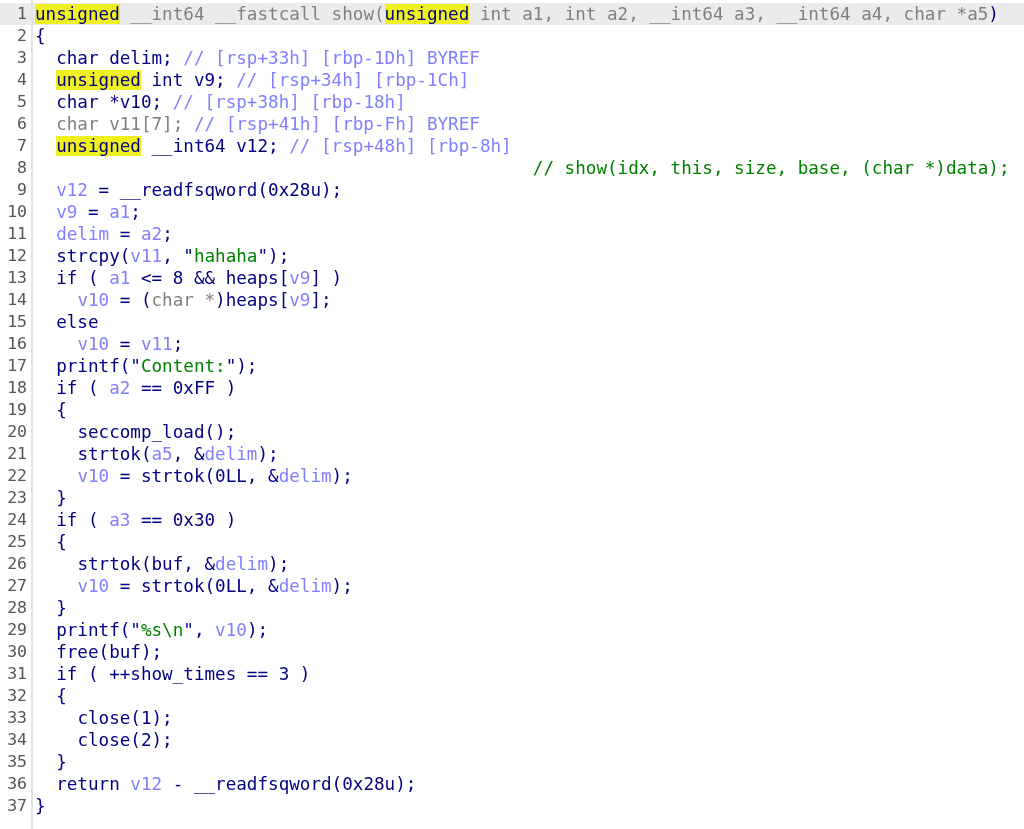 The width and height of the screenshot is (1024, 829). What do you see at coordinates (17, 498) in the screenshot?
I see `line-number: 23` at bounding box center [17, 498].